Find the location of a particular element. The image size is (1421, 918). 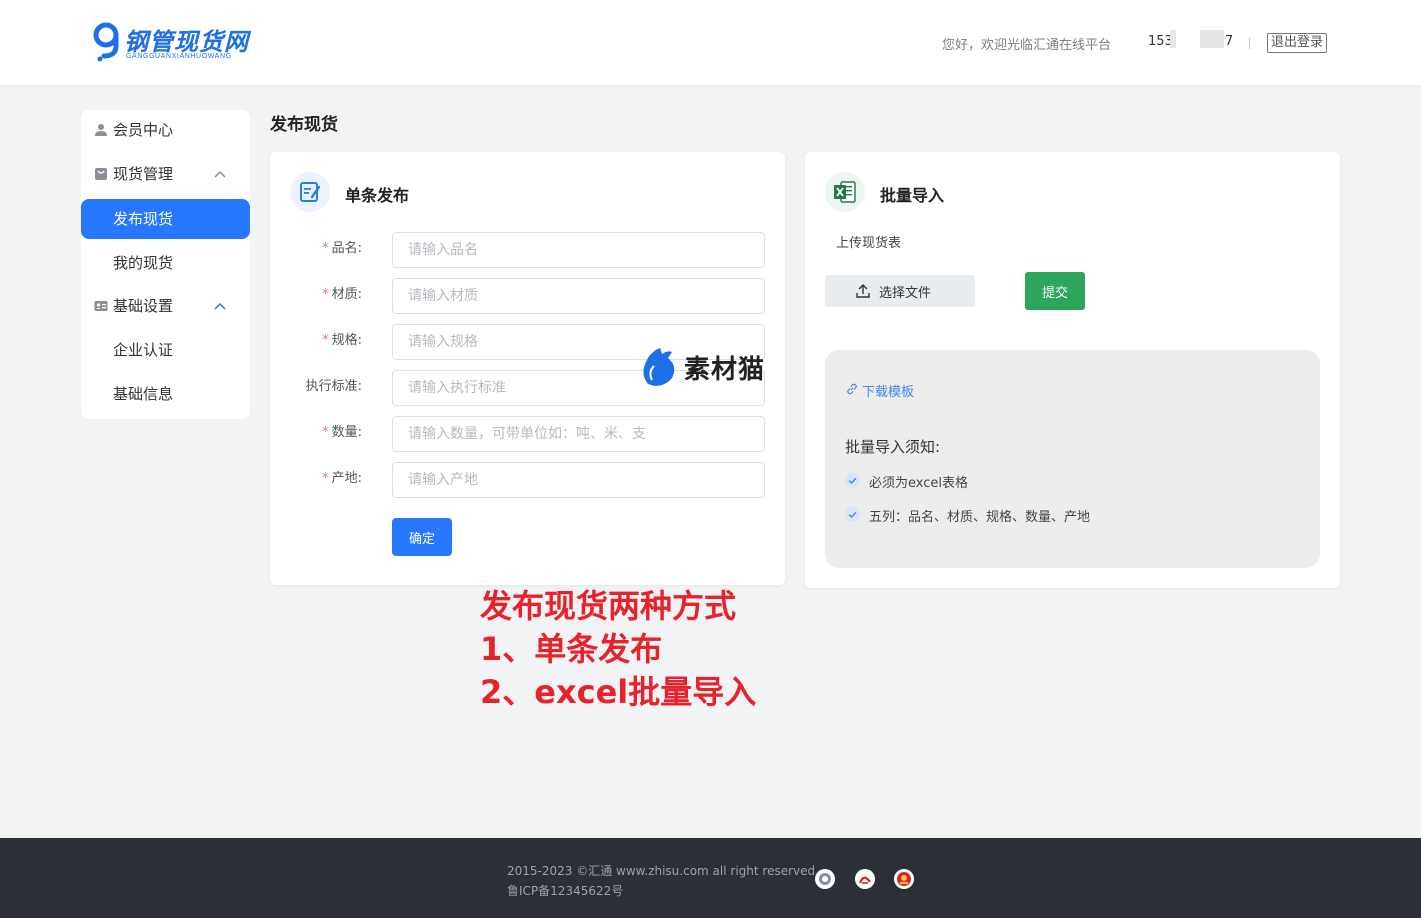

name-input is located at coordinates (578, 250).